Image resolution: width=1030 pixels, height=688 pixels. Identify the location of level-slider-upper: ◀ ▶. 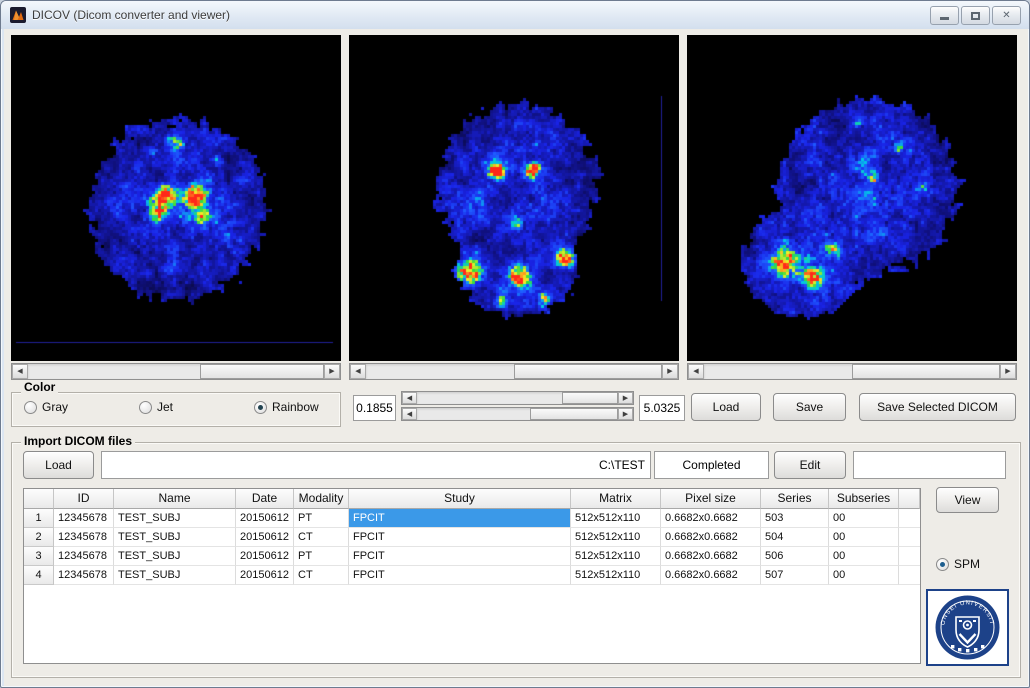
(517, 398).